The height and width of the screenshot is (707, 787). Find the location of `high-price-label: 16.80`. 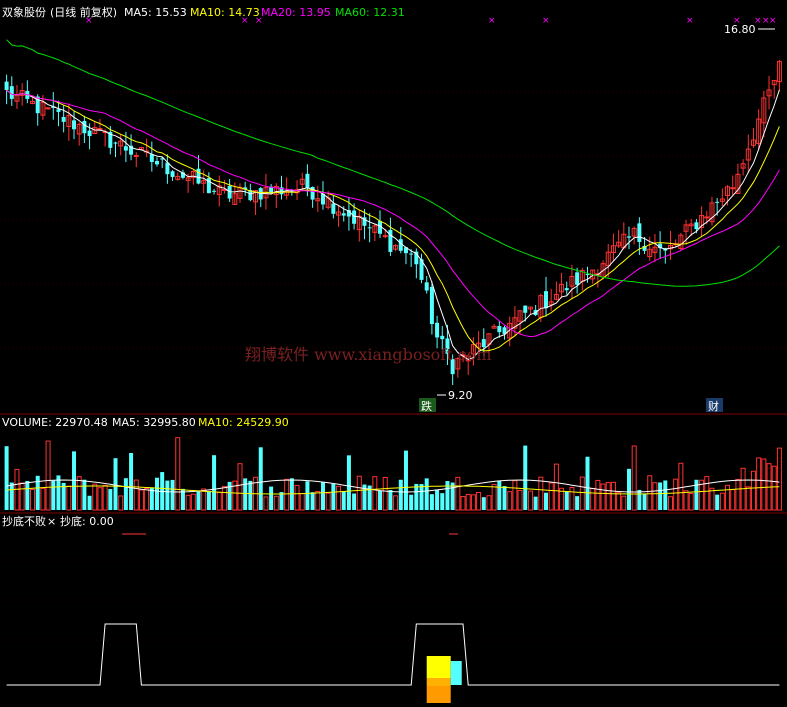

high-price-label: 16.80 is located at coordinates (740, 29).